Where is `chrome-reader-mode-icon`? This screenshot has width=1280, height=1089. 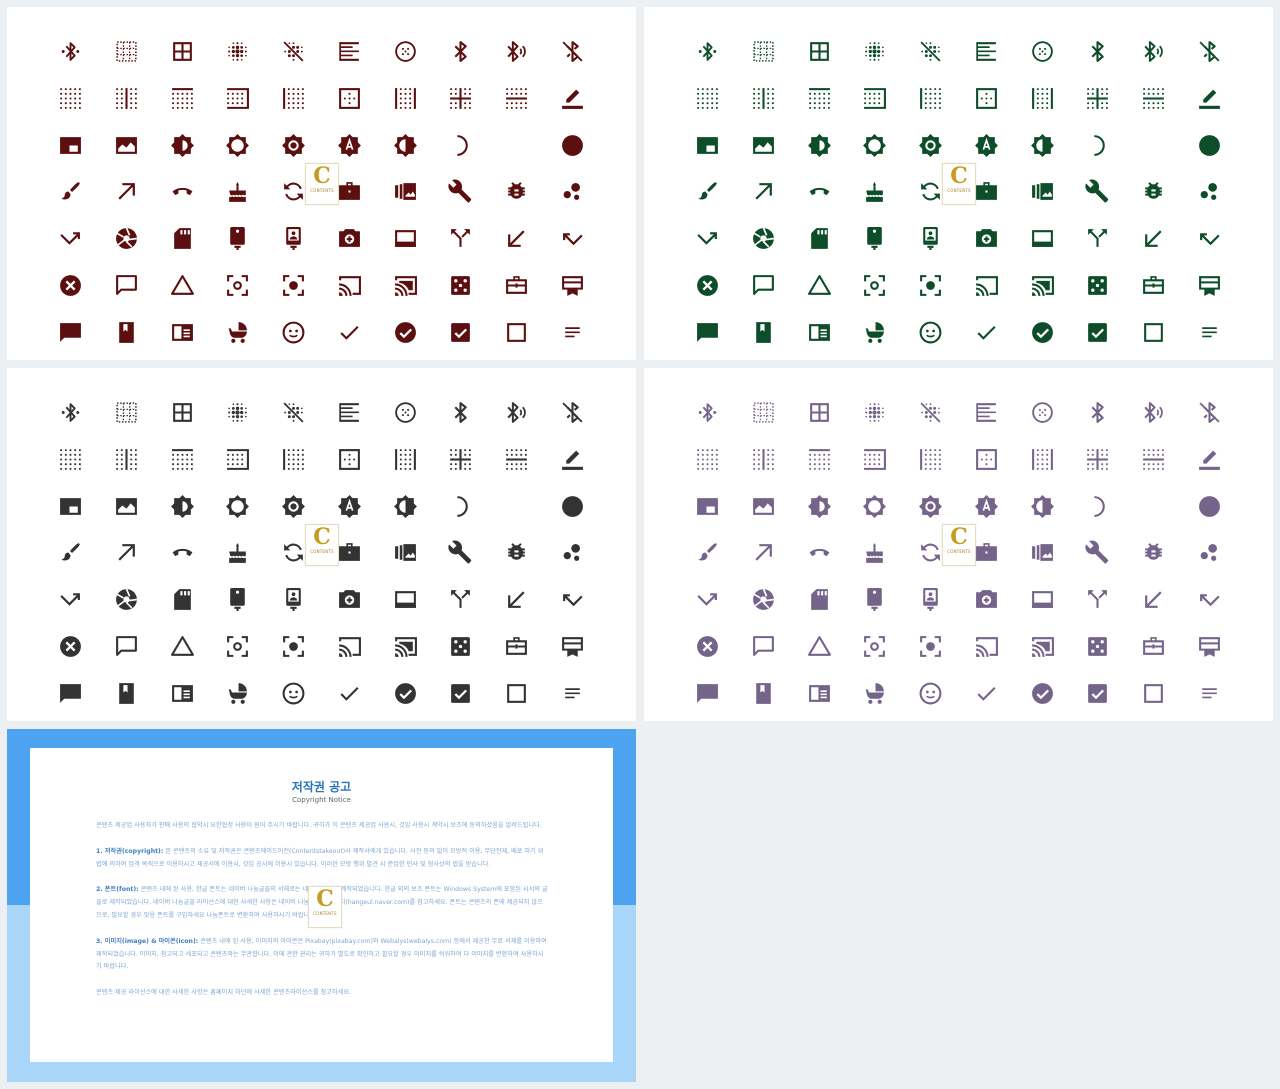 chrome-reader-mode-icon is located at coordinates (819, 332).